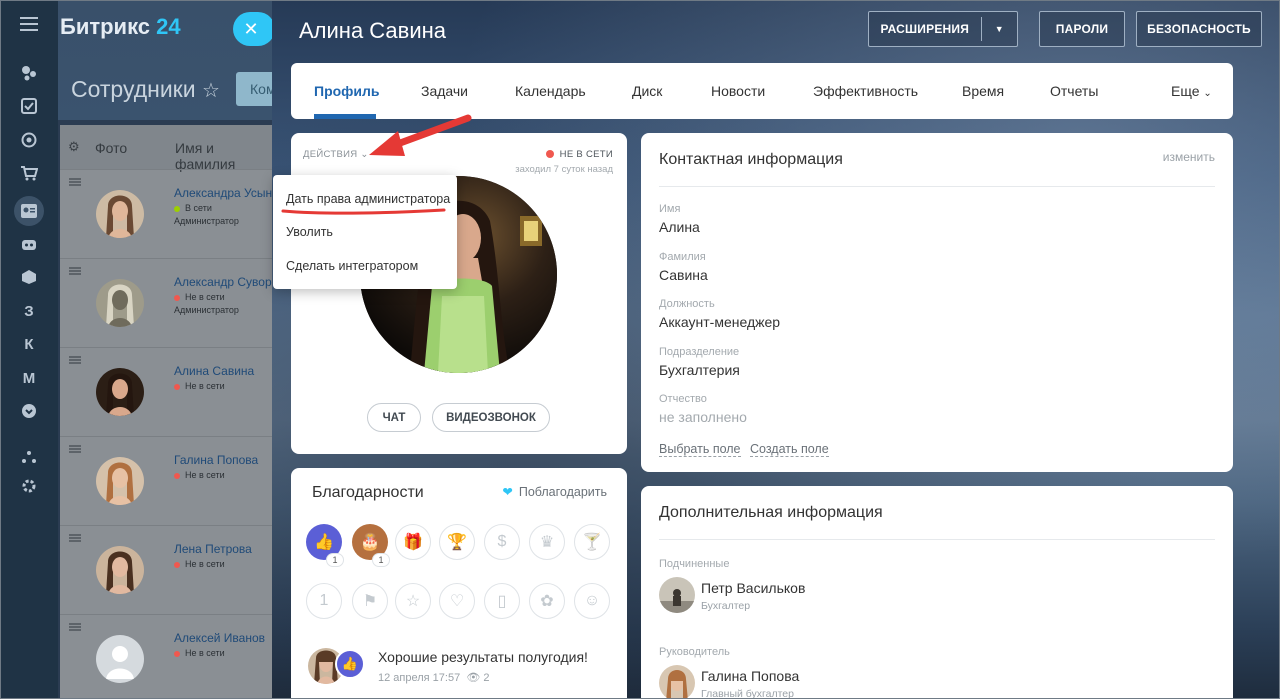 This screenshot has width=1280, height=699. Describe the element at coordinates (647, 91) in the screenshot. I see `tab-disk: Диск` at that location.